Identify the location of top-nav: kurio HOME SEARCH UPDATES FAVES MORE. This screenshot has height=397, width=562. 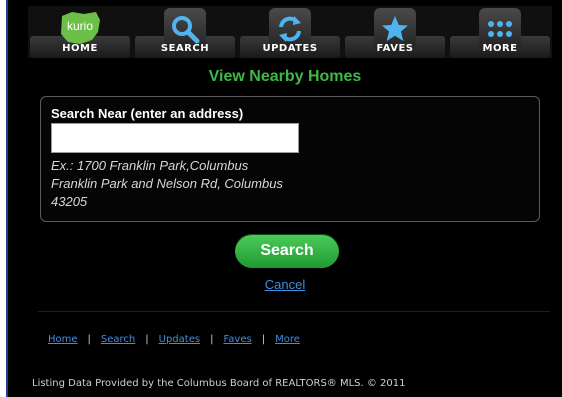
(290, 32).